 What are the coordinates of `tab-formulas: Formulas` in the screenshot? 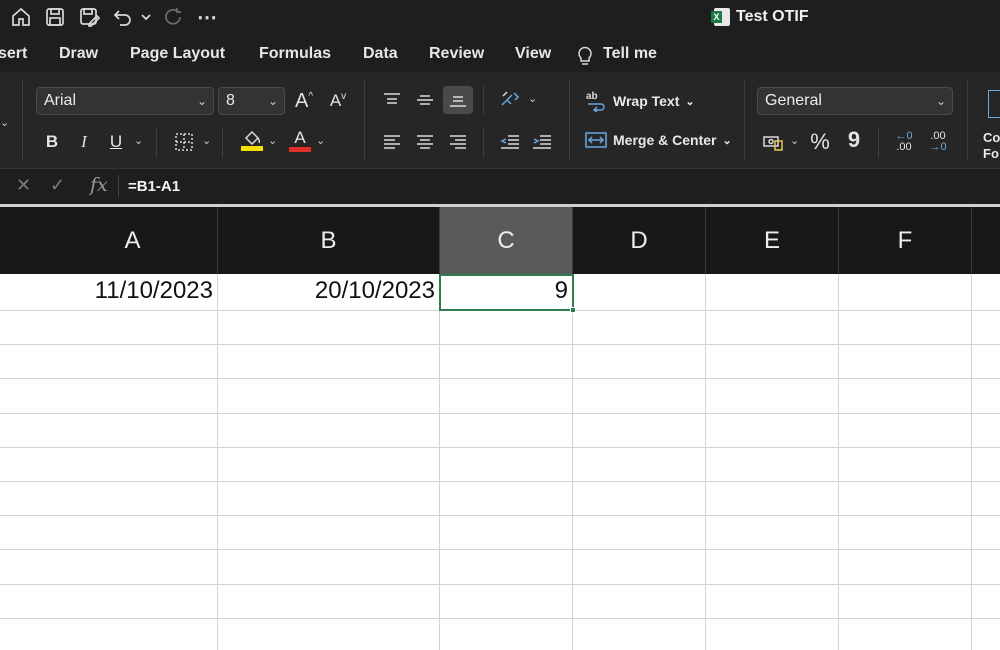 It's located at (295, 54).